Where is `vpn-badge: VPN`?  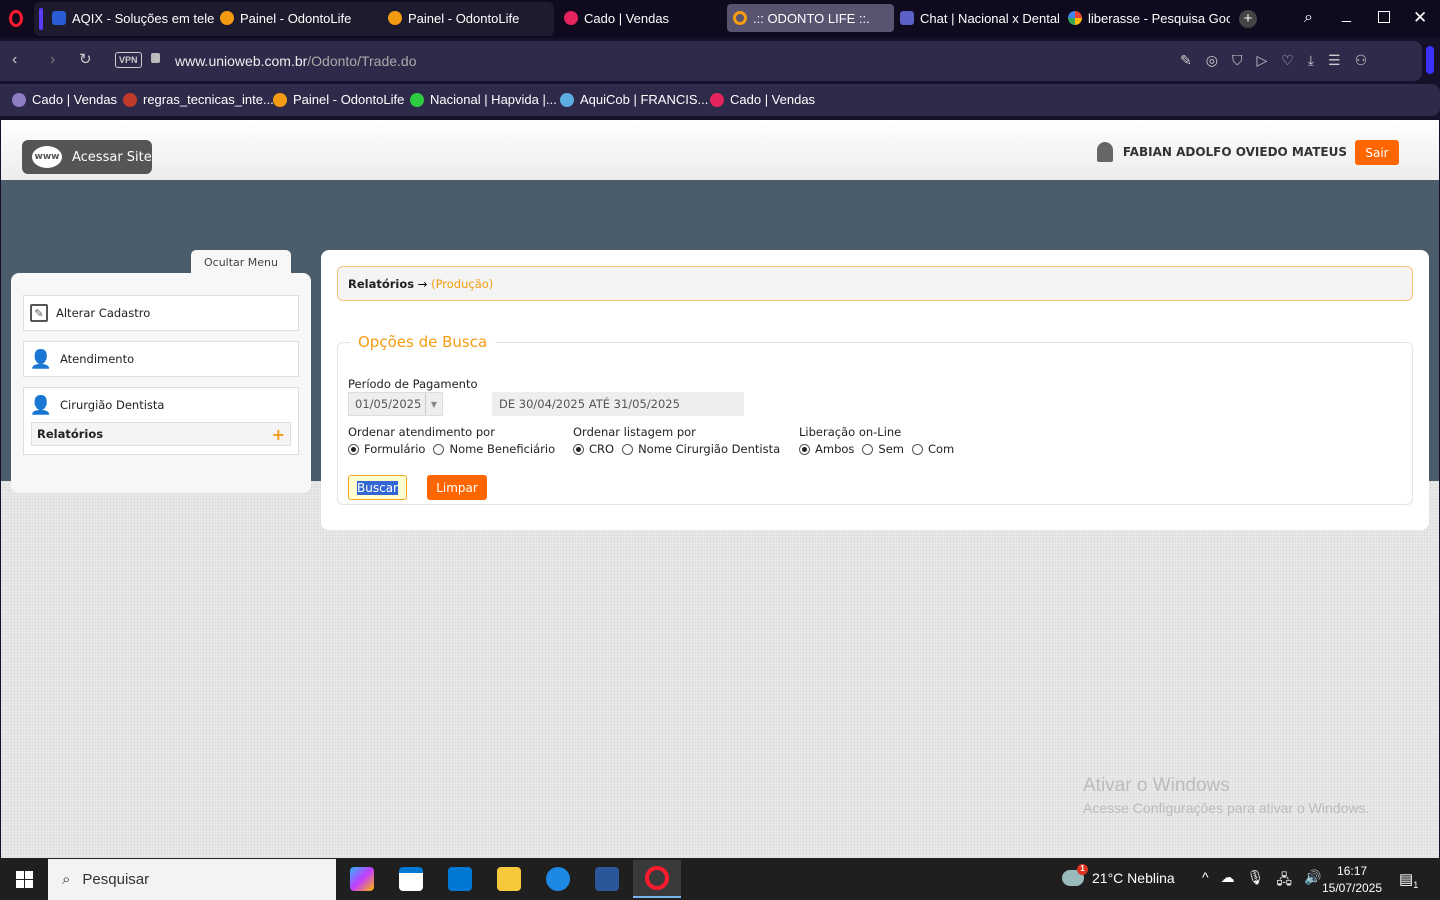
vpn-badge: VPN is located at coordinates (128, 60).